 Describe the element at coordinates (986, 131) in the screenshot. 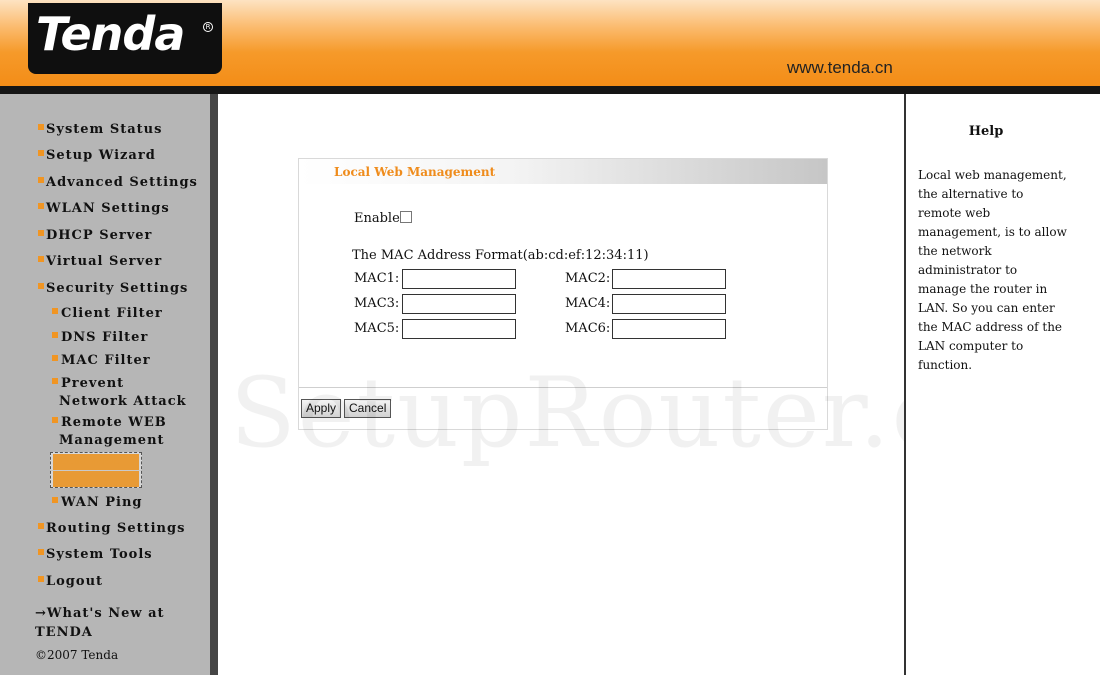

I see `help-title: Help` at that location.